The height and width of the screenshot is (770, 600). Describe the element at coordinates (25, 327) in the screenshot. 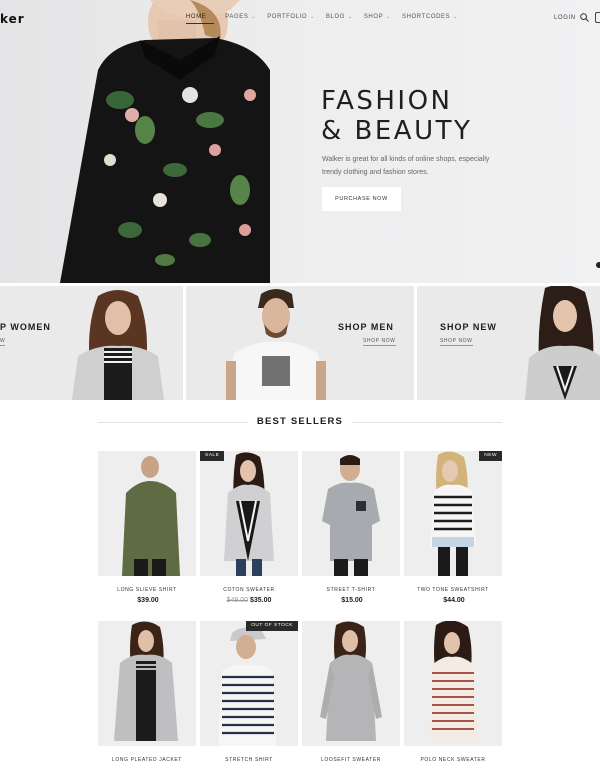

I see `category-title: P WOMEN` at that location.